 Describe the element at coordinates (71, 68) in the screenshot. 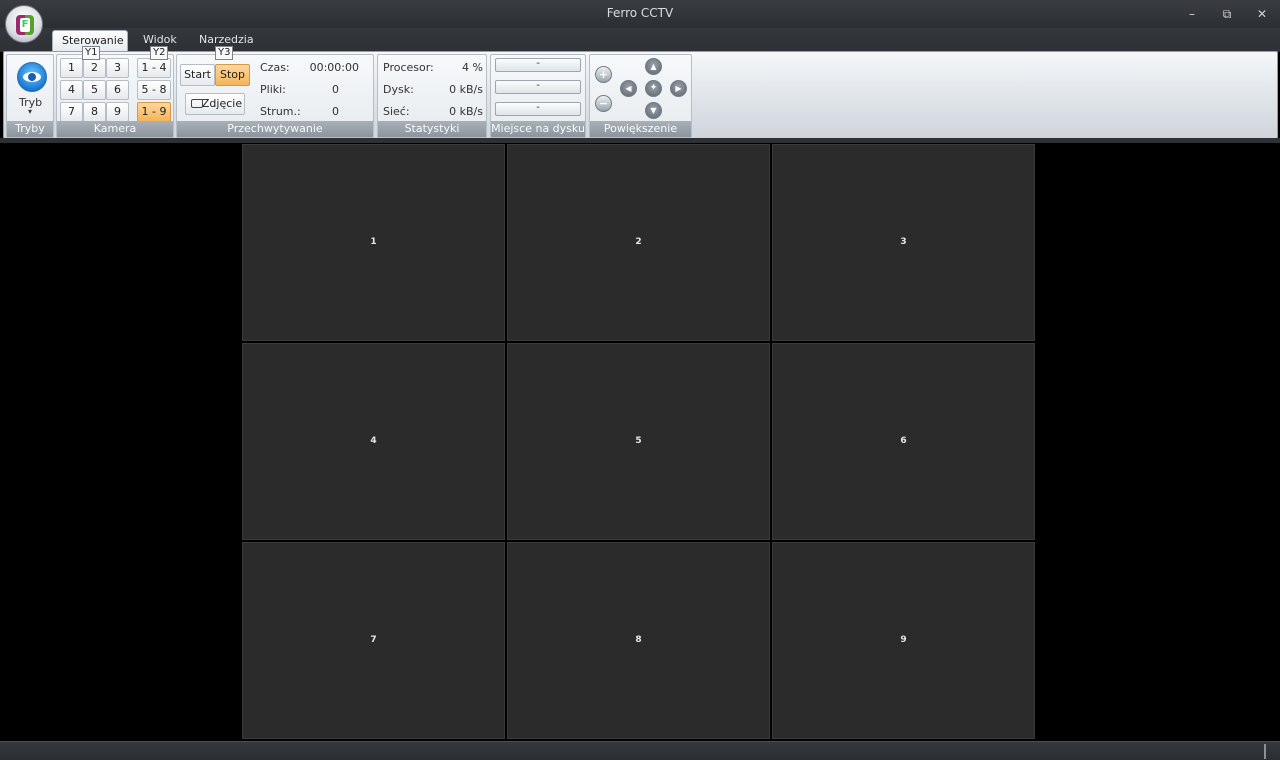

I see `camera-1-button: 1` at that location.